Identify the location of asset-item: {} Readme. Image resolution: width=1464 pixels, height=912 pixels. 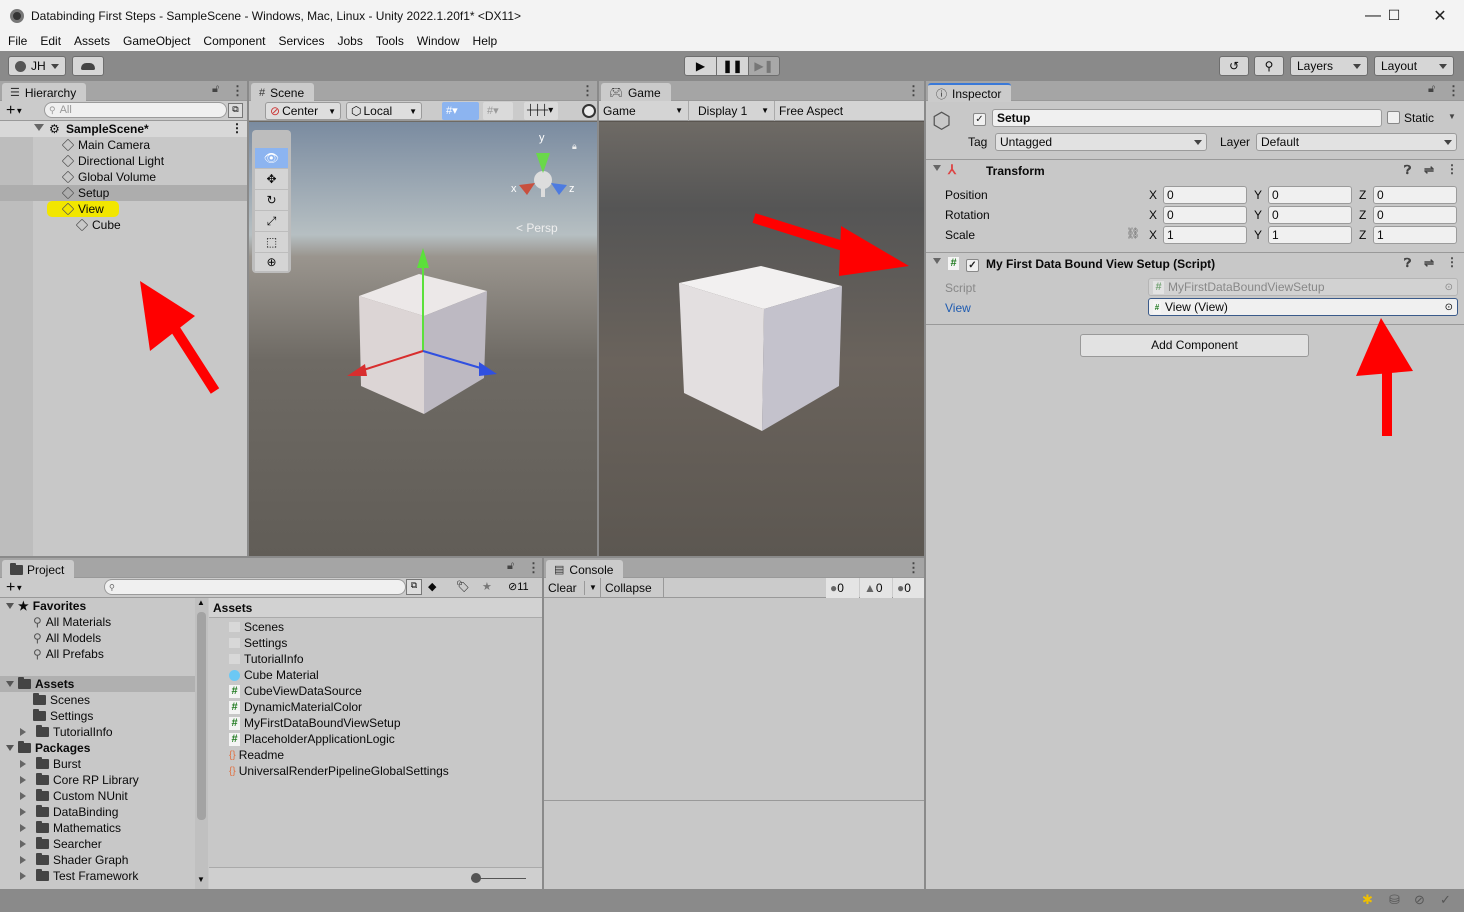
(256, 755).